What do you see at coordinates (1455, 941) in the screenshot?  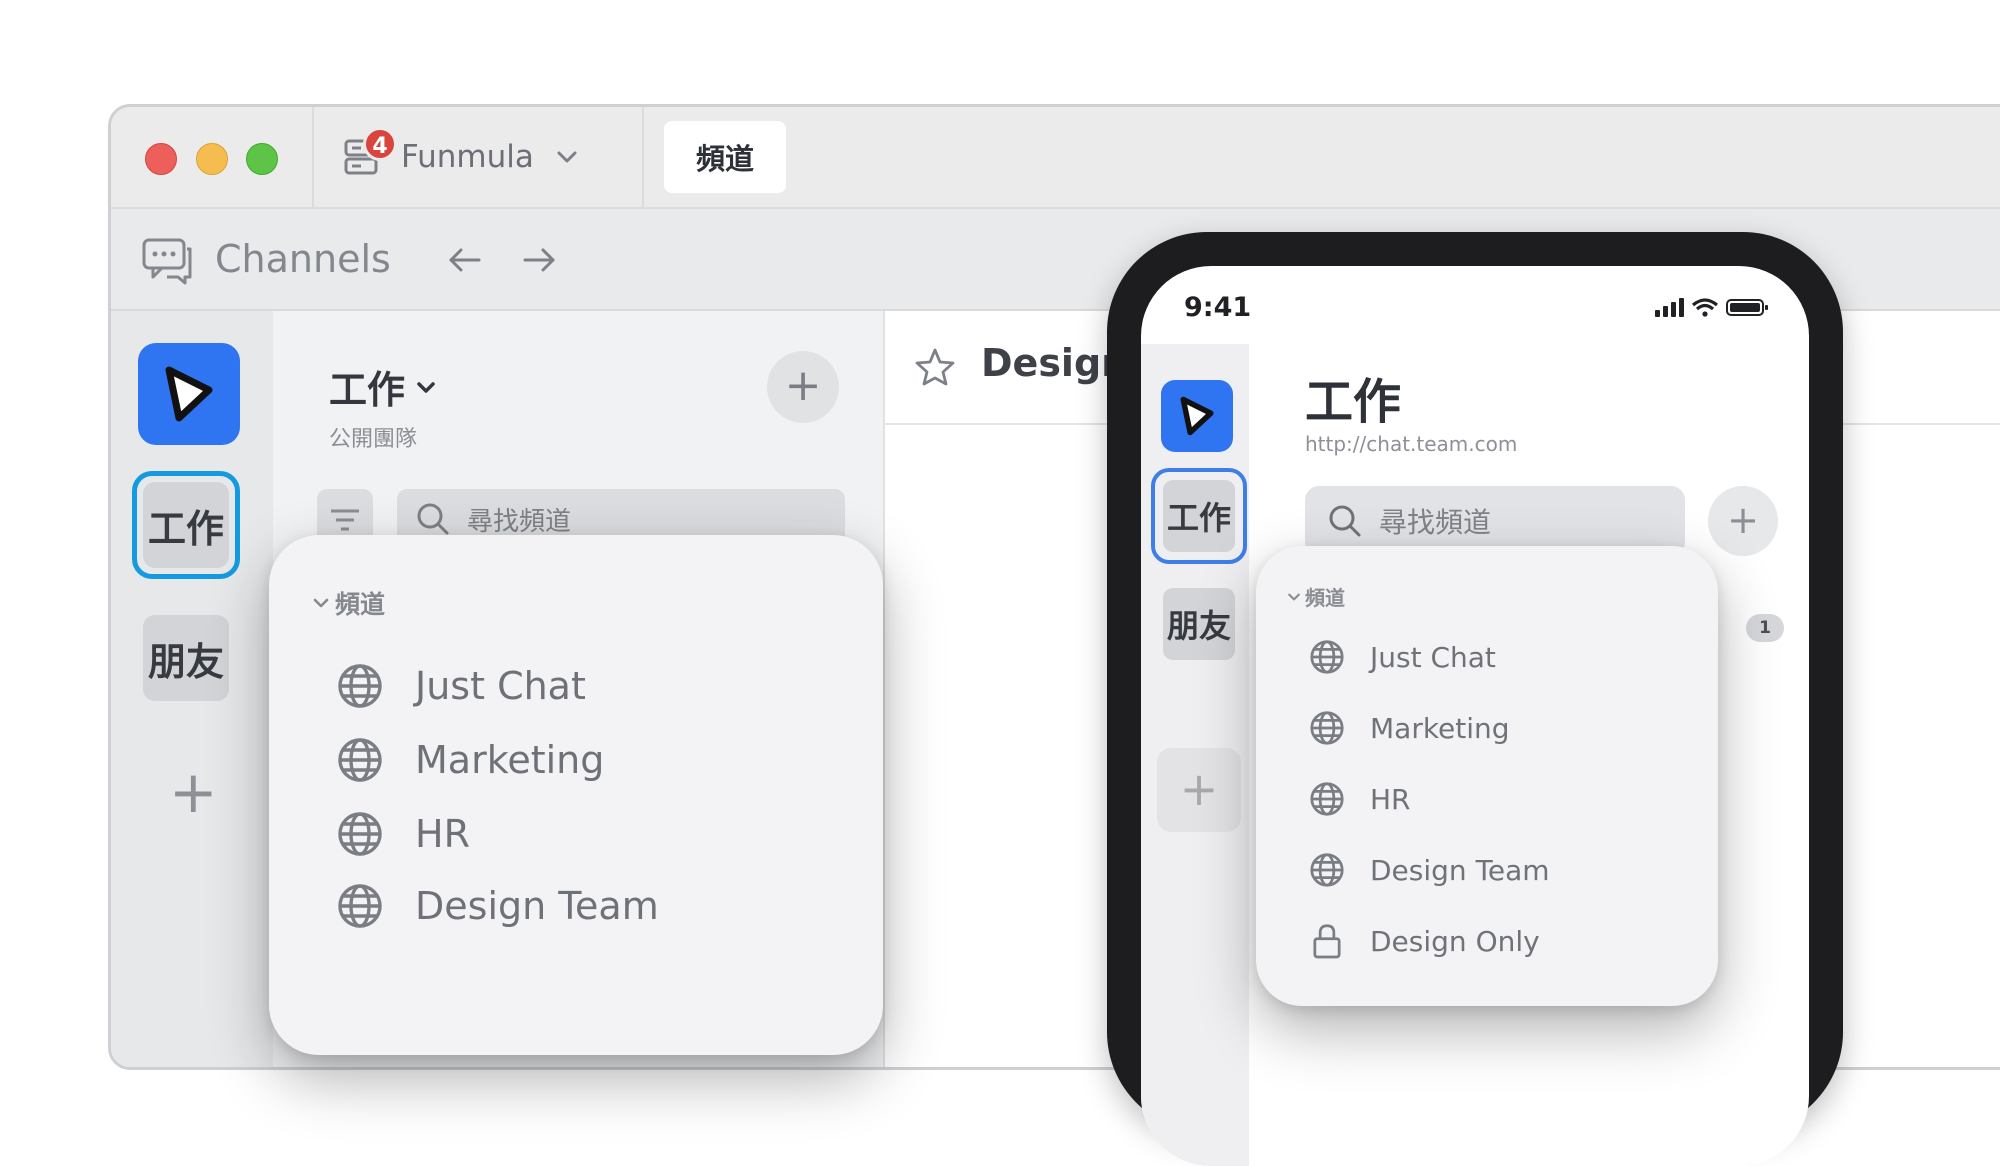 I see `channel-name: Design Only` at bounding box center [1455, 941].